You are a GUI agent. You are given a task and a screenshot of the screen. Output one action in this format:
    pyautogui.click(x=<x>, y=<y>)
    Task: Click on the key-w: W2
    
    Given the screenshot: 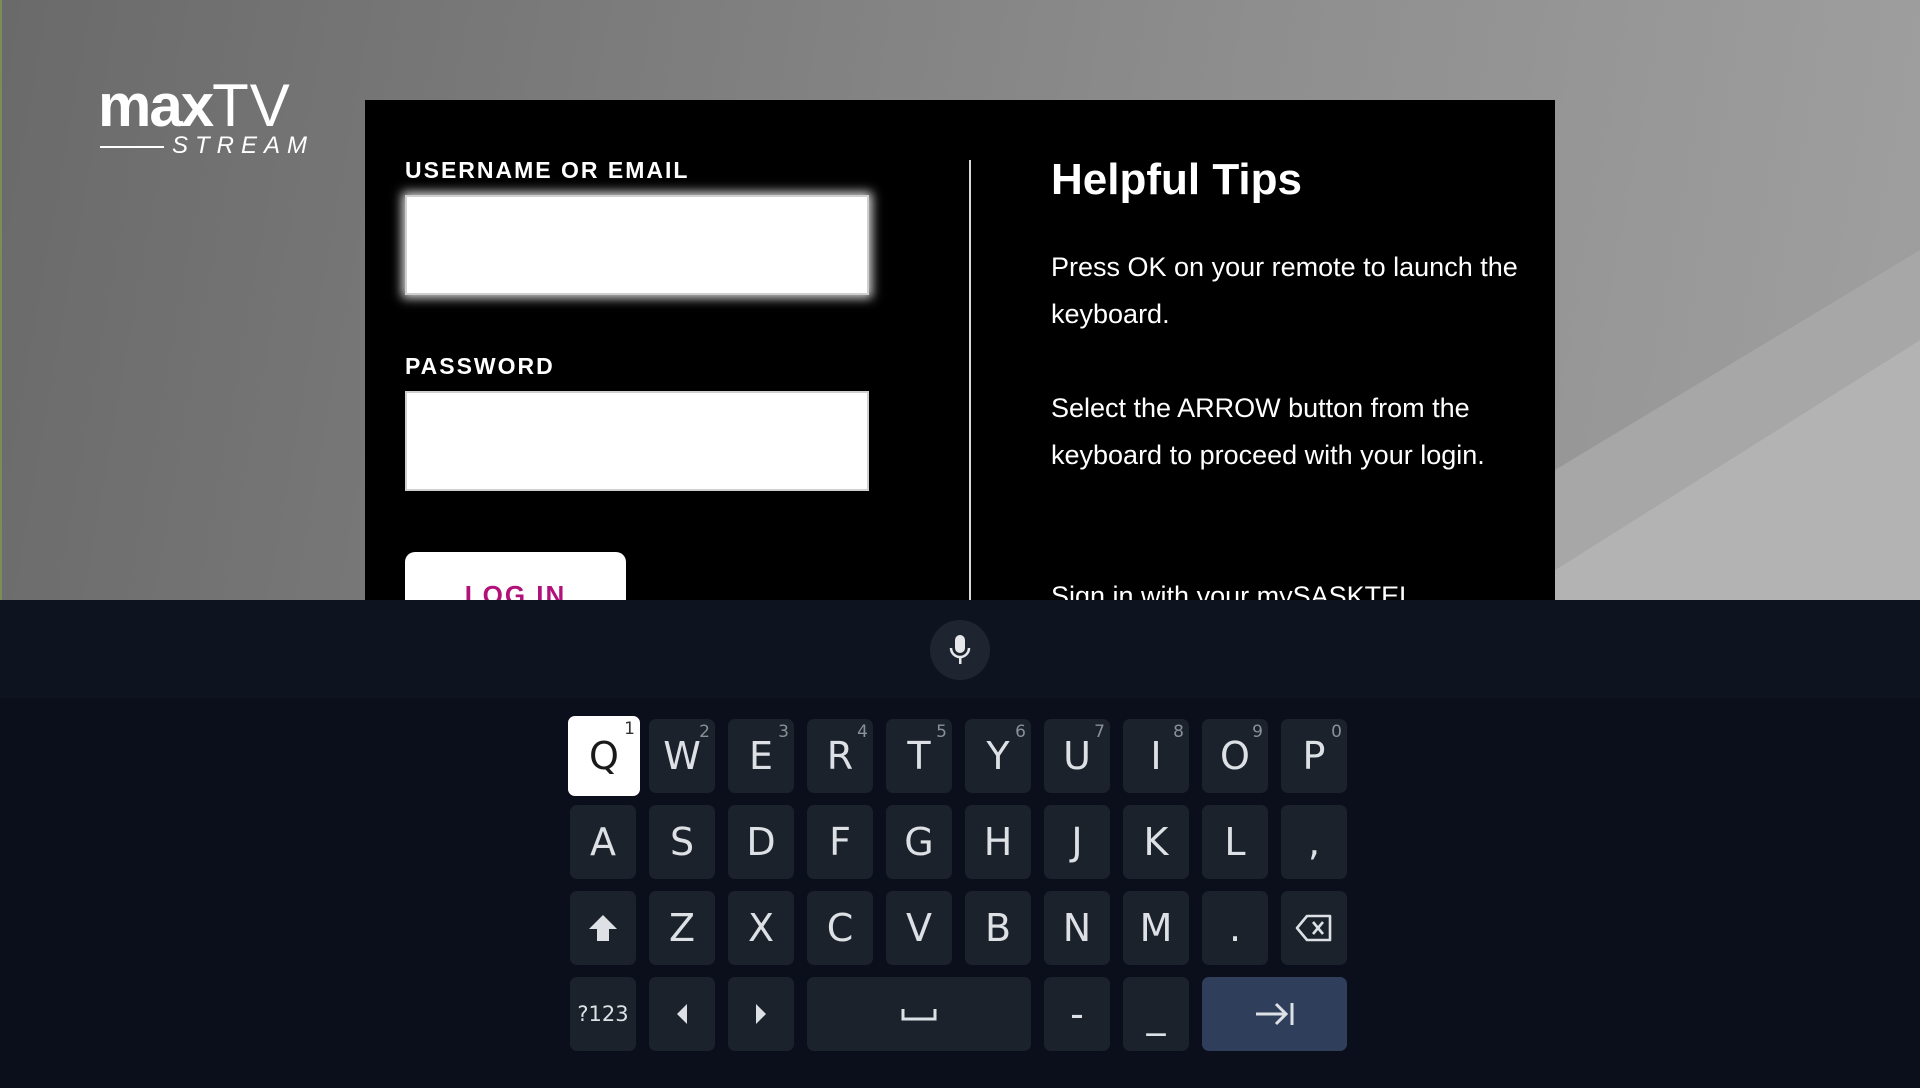 What is the action you would take?
    pyautogui.click(x=682, y=756)
    